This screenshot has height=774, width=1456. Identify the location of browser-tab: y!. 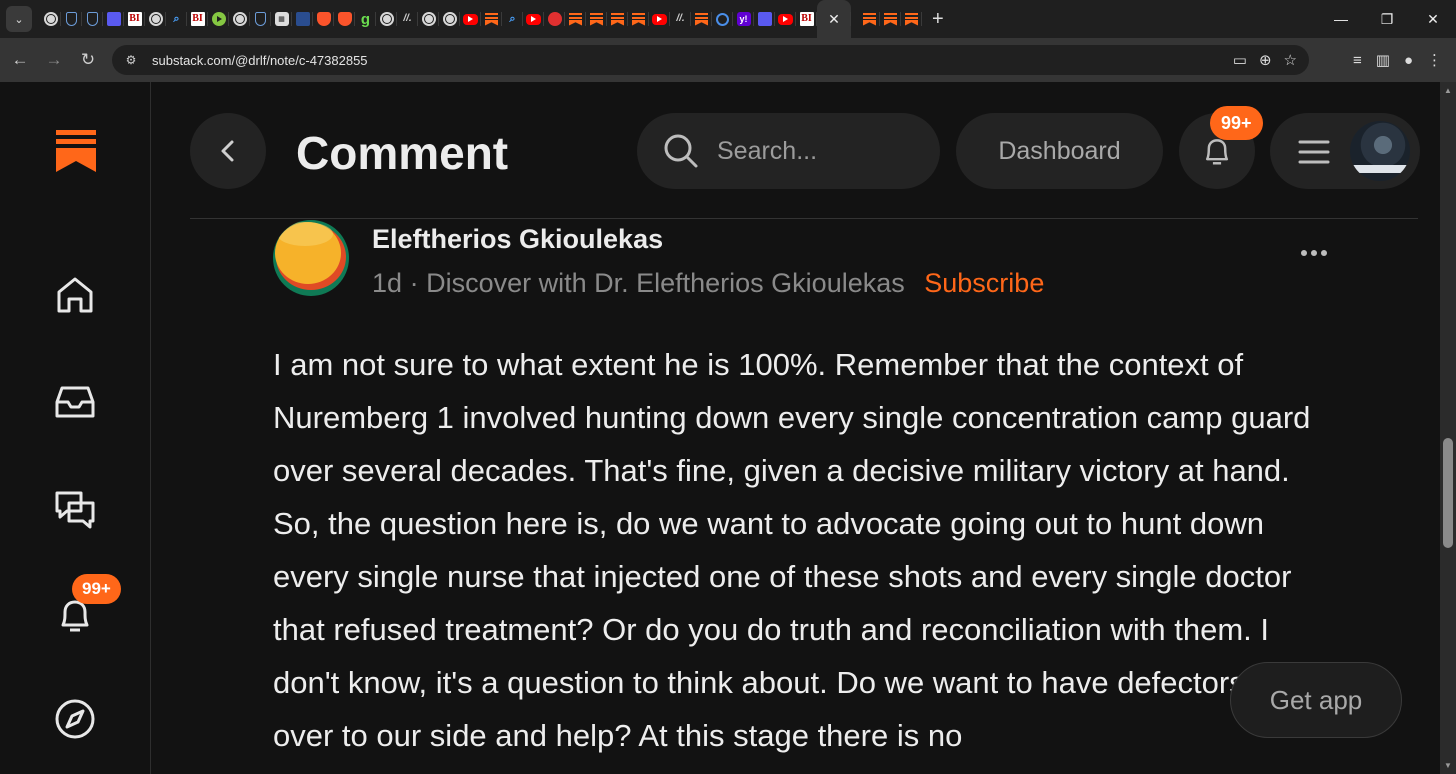
(743, 19).